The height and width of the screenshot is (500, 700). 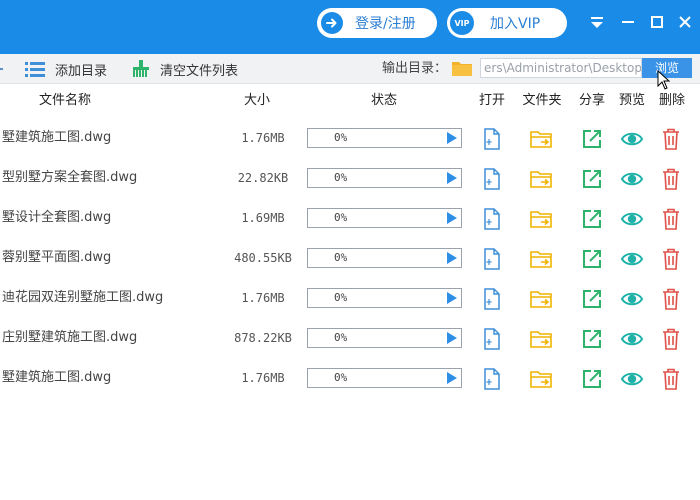 What do you see at coordinates (350, 101) in the screenshot?
I see `table-header: 文件名称 大小 状态 打开 文件夹 分享 预览 删除` at bounding box center [350, 101].